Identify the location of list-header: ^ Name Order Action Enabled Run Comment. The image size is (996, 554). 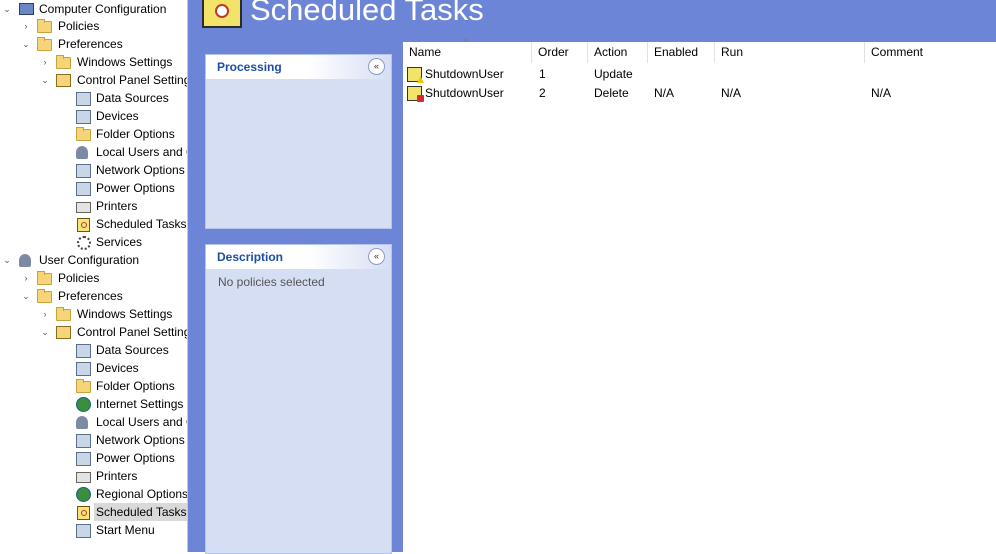
(699, 50).